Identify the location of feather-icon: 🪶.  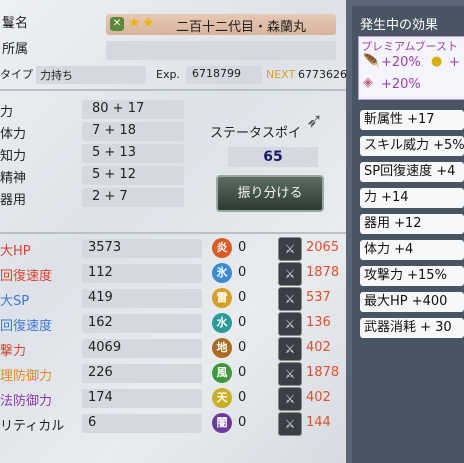
(372, 62).